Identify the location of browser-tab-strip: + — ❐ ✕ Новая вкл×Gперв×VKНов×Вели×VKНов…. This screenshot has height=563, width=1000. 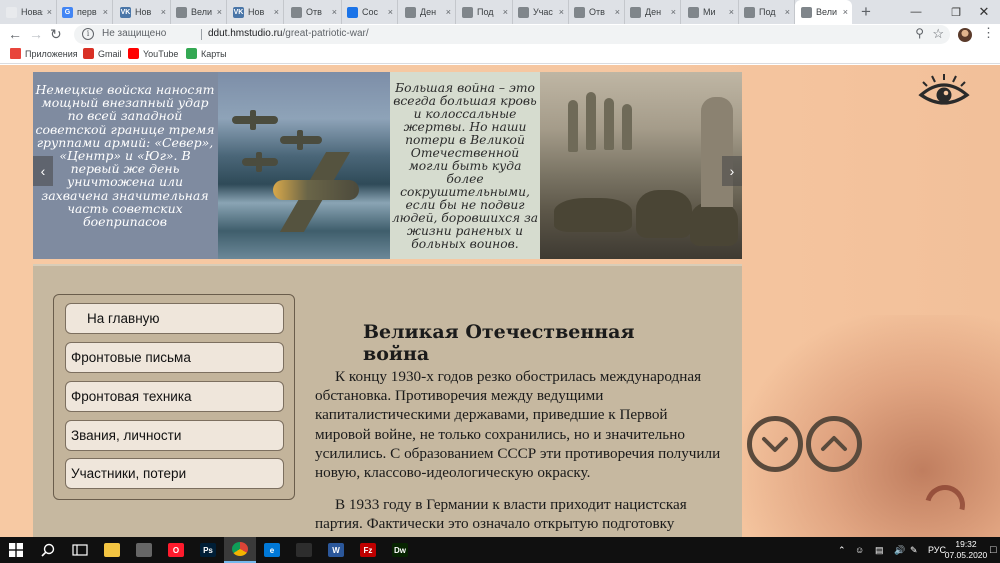
(500, 12).